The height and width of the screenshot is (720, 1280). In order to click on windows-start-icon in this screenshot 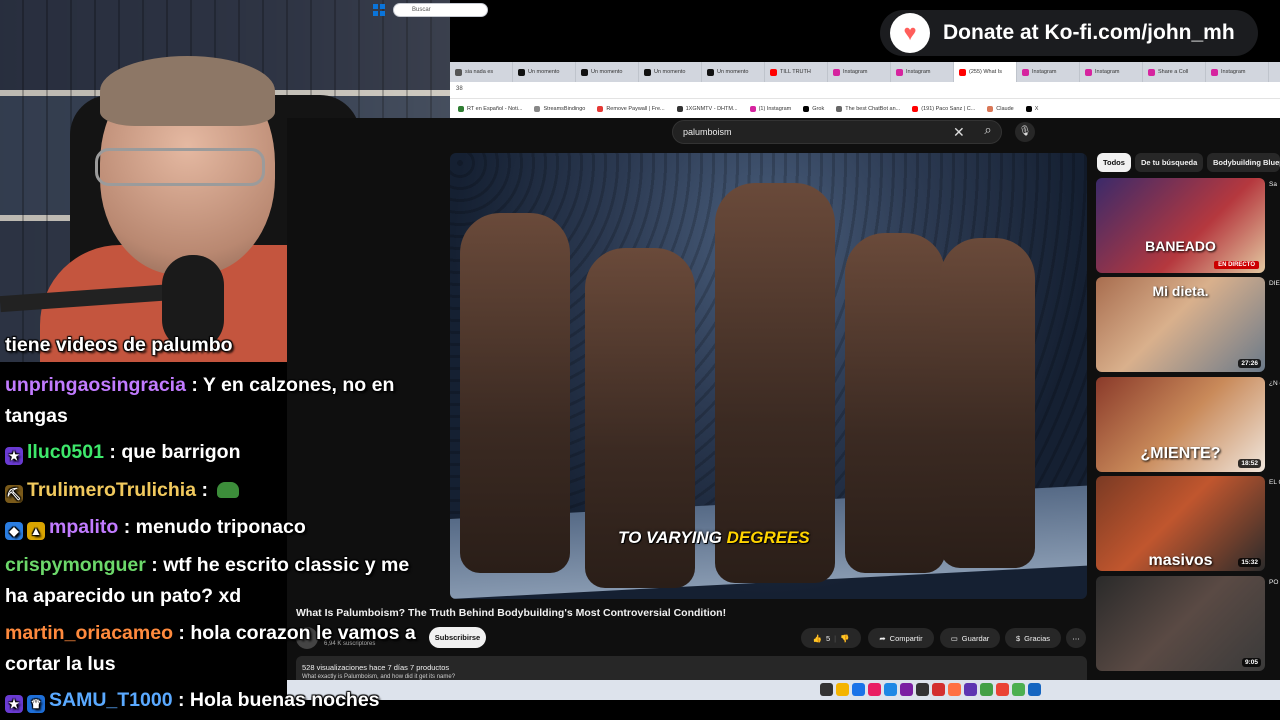, I will do `click(379, 10)`.